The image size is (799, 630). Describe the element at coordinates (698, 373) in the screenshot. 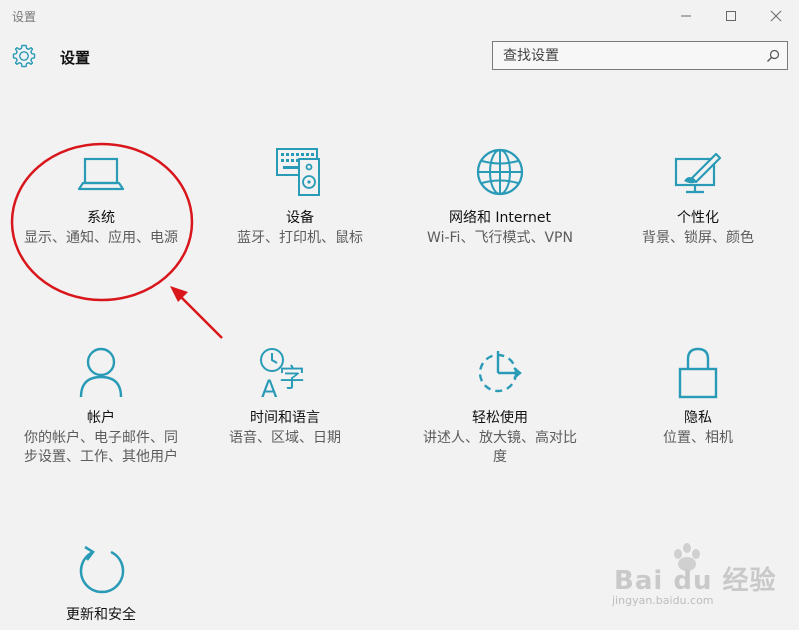

I see `lock-icon` at that location.